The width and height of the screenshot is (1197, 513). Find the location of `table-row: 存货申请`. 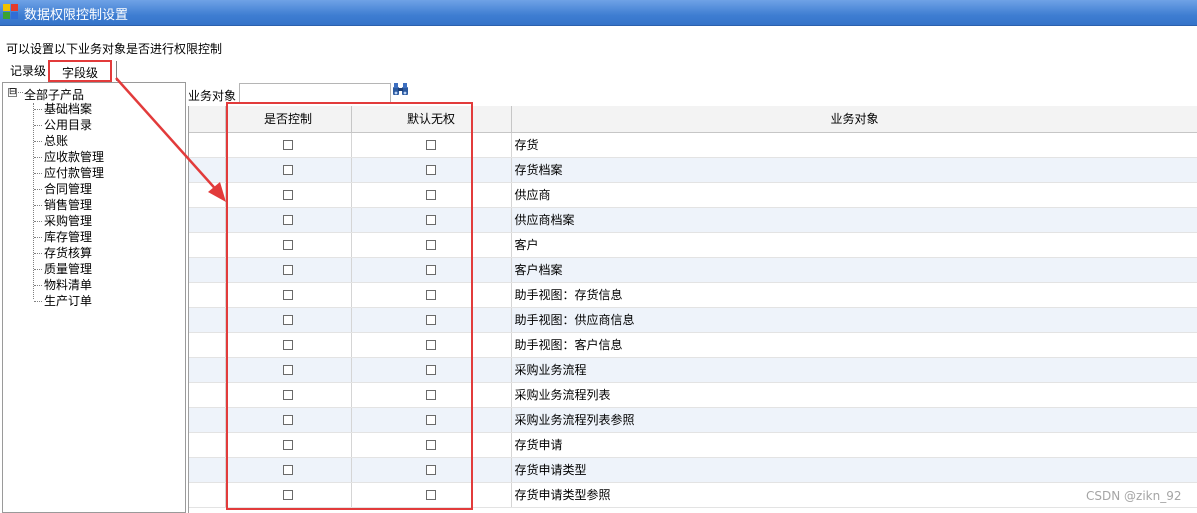

table-row: 存货申请 is located at coordinates (693, 445).